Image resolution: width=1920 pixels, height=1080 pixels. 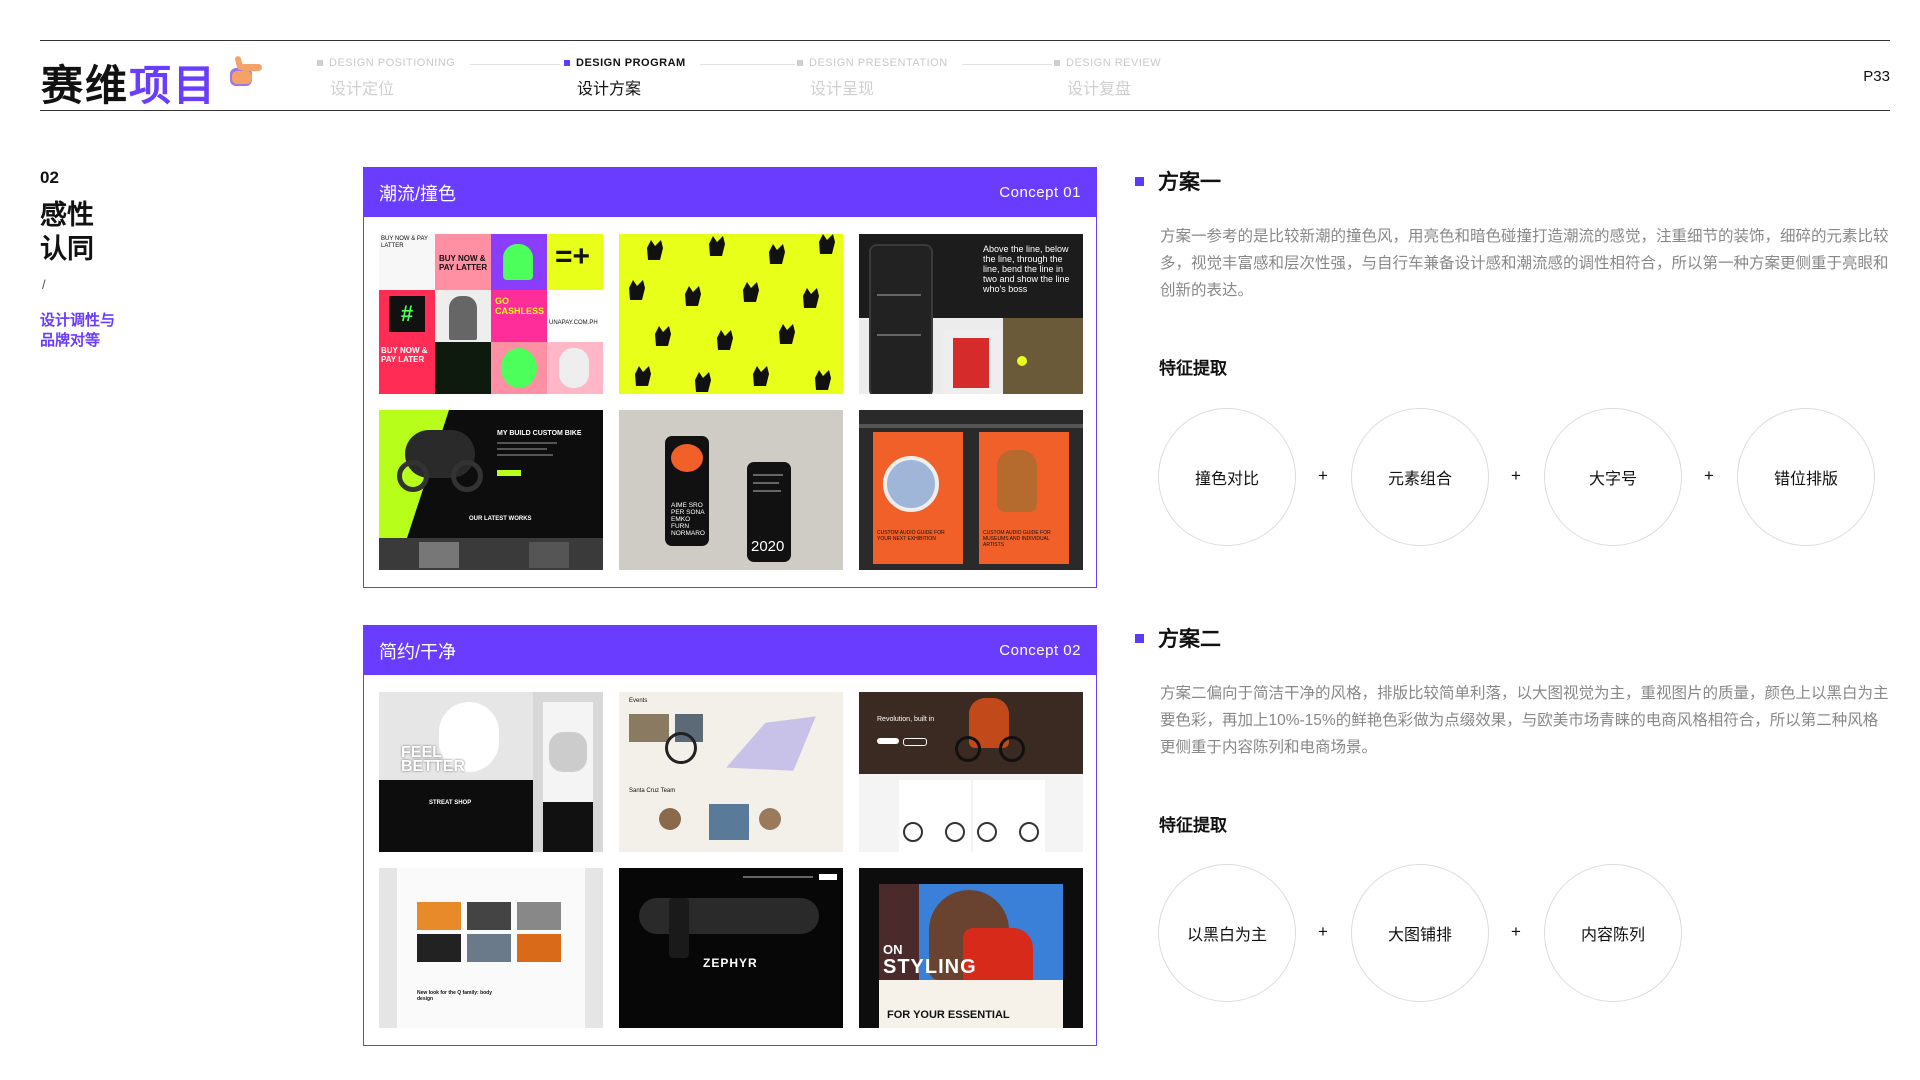 What do you see at coordinates (49, 177) in the screenshot?
I see `section-number: 02` at bounding box center [49, 177].